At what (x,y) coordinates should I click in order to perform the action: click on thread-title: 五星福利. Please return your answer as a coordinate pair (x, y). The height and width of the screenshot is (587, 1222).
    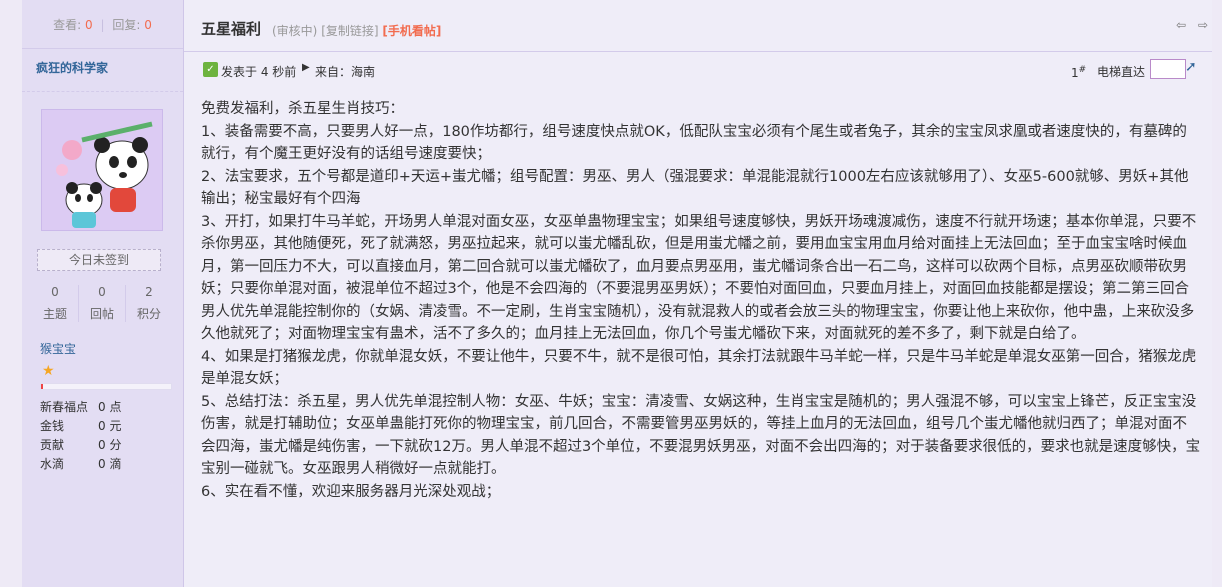
    Looking at the image, I should click on (231, 29).